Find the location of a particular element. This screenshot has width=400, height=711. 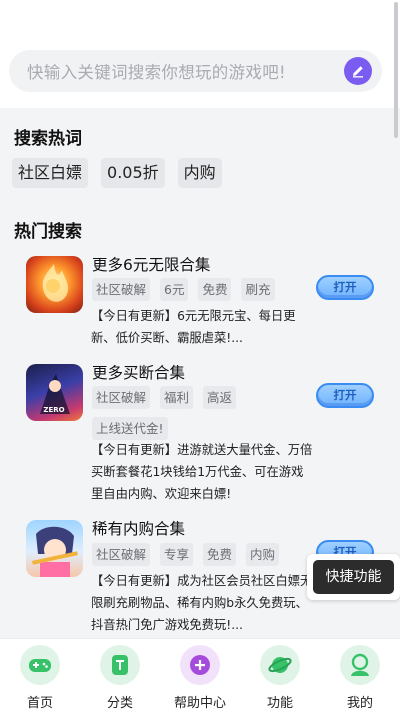

game-tags: 社区破解 福利 高返 上线送代金! is located at coordinates (192, 413).